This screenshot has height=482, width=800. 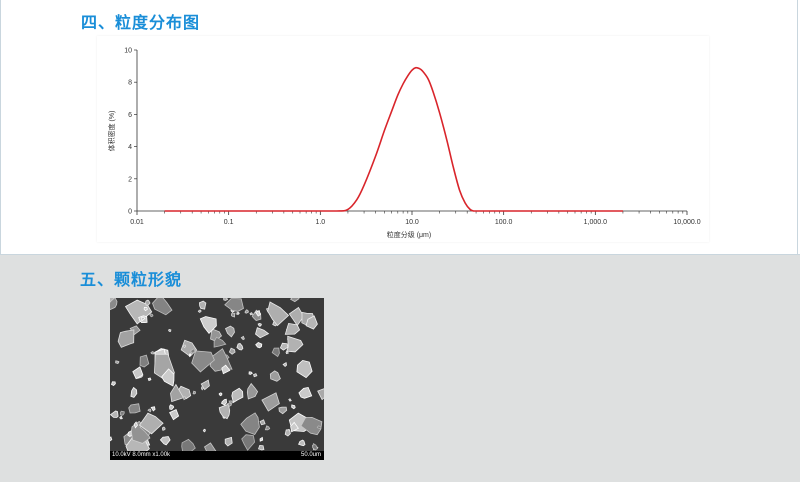 I want to click on sem-micrograph: 10.0kV 8.0mm x1.00k 50.0um, so click(x=217, y=379).